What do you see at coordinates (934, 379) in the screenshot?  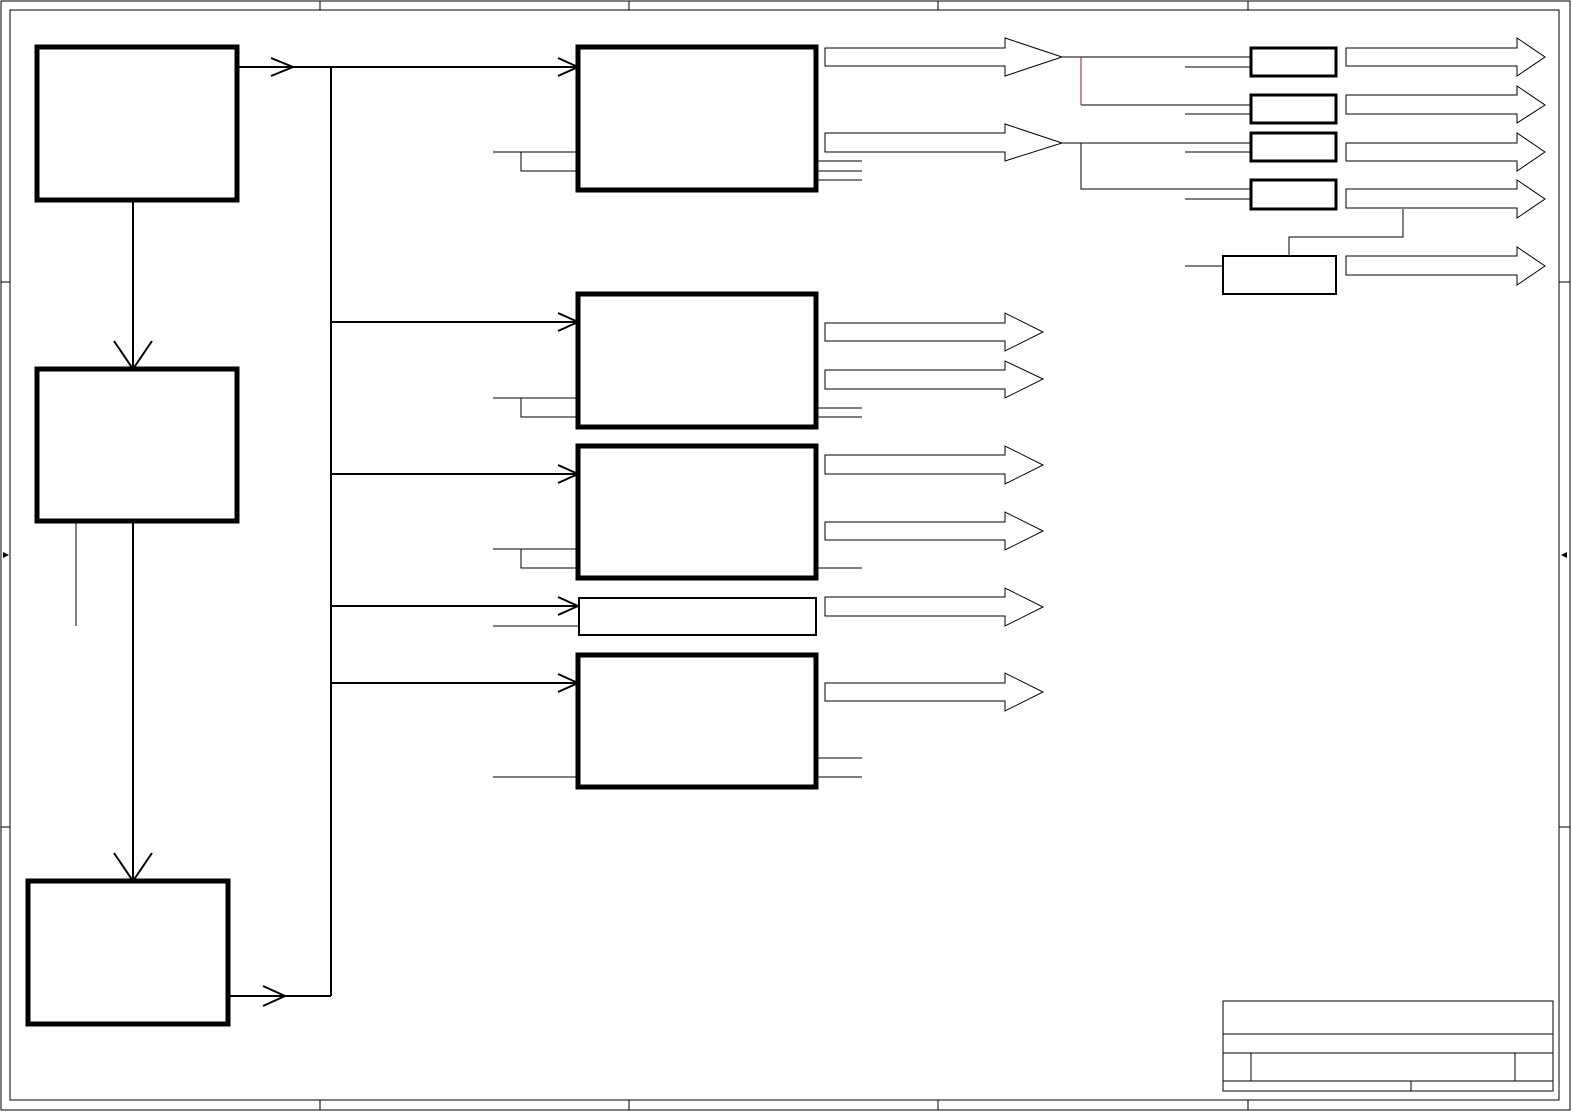 I see `hollow-arrow-2b` at bounding box center [934, 379].